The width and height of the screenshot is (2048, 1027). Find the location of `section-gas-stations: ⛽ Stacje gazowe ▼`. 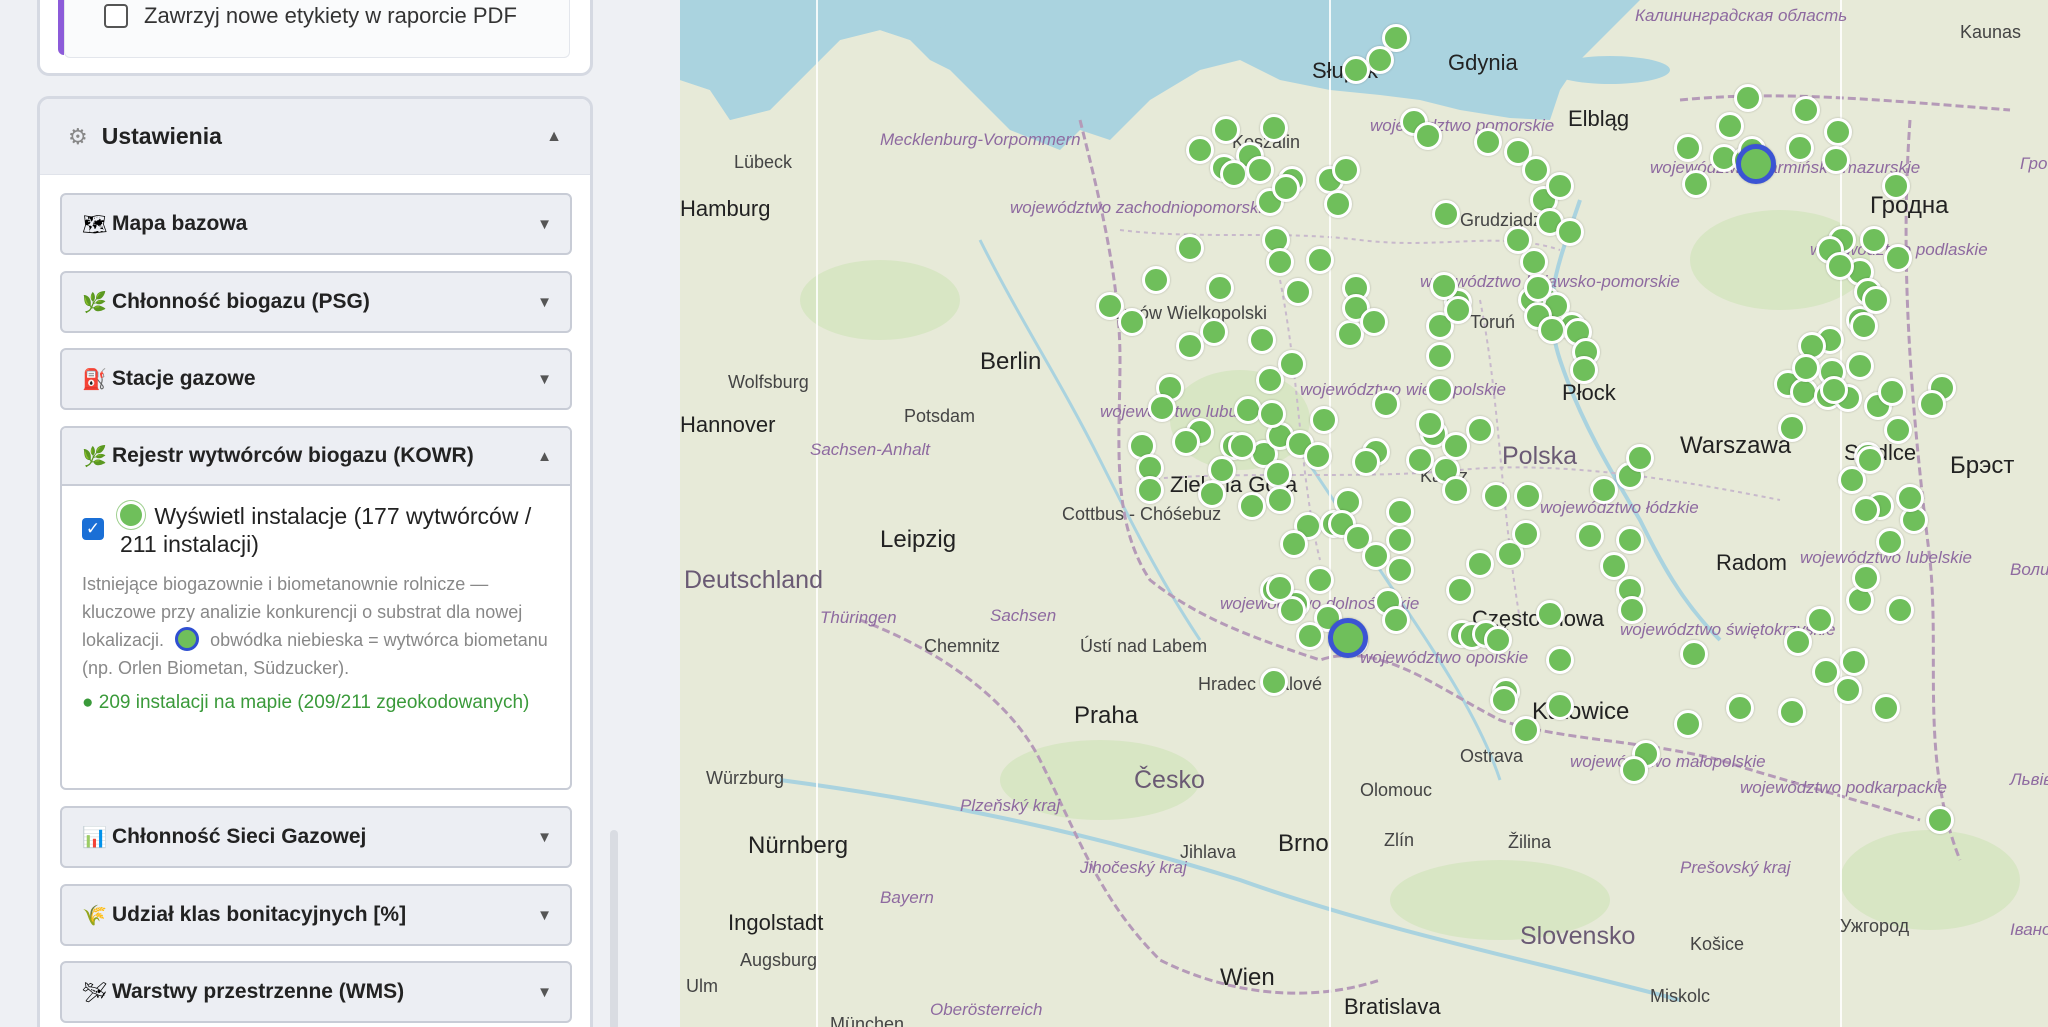

section-gas-stations: ⛽ Stacje gazowe ▼ is located at coordinates (316, 379).